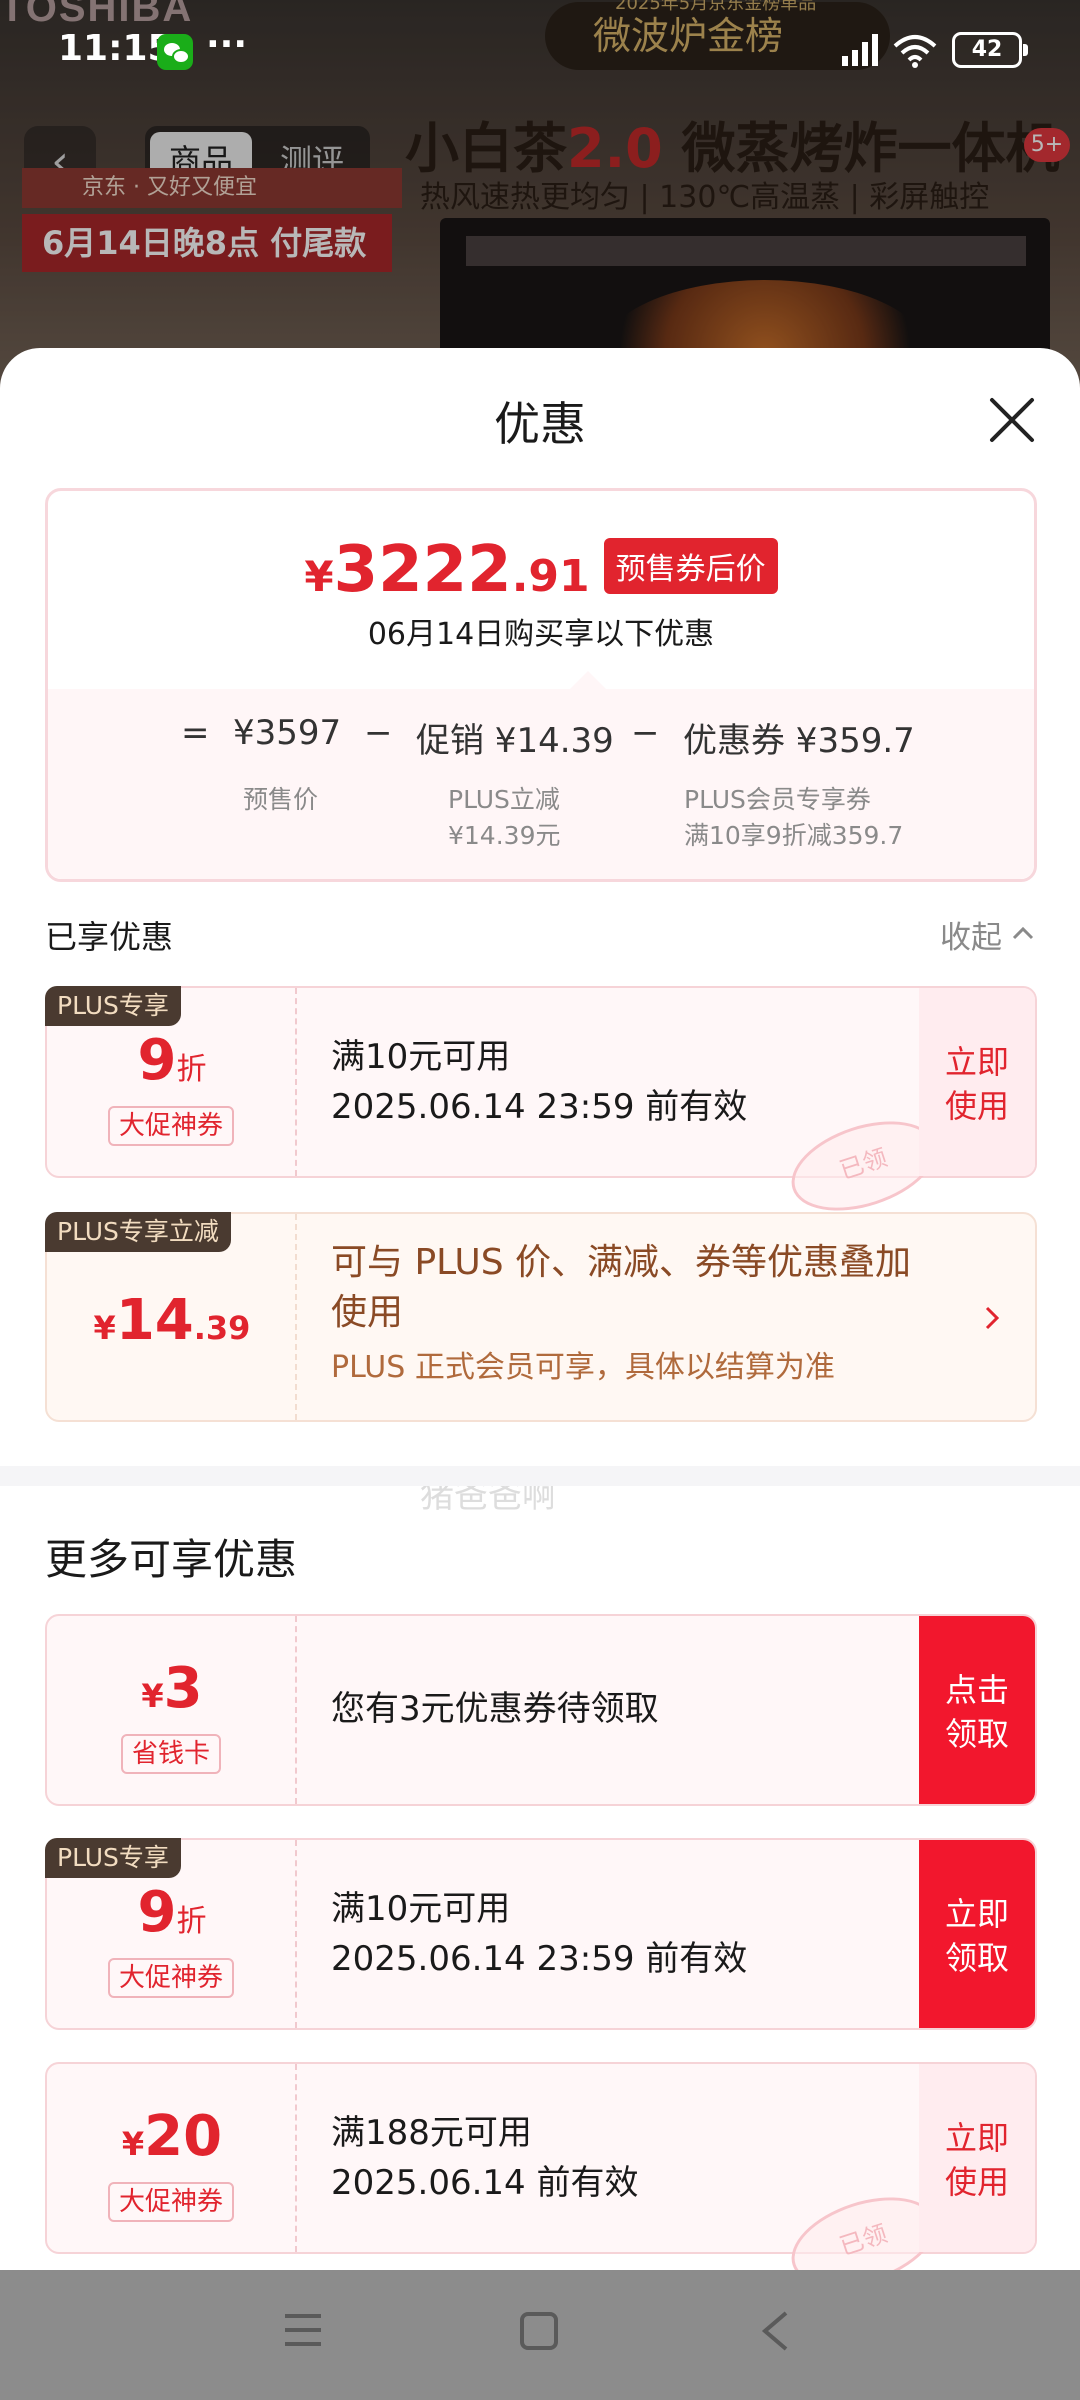  What do you see at coordinates (990, 50) in the screenshot?
I see `battery-icon: 42` at bounding box center [990, 50].